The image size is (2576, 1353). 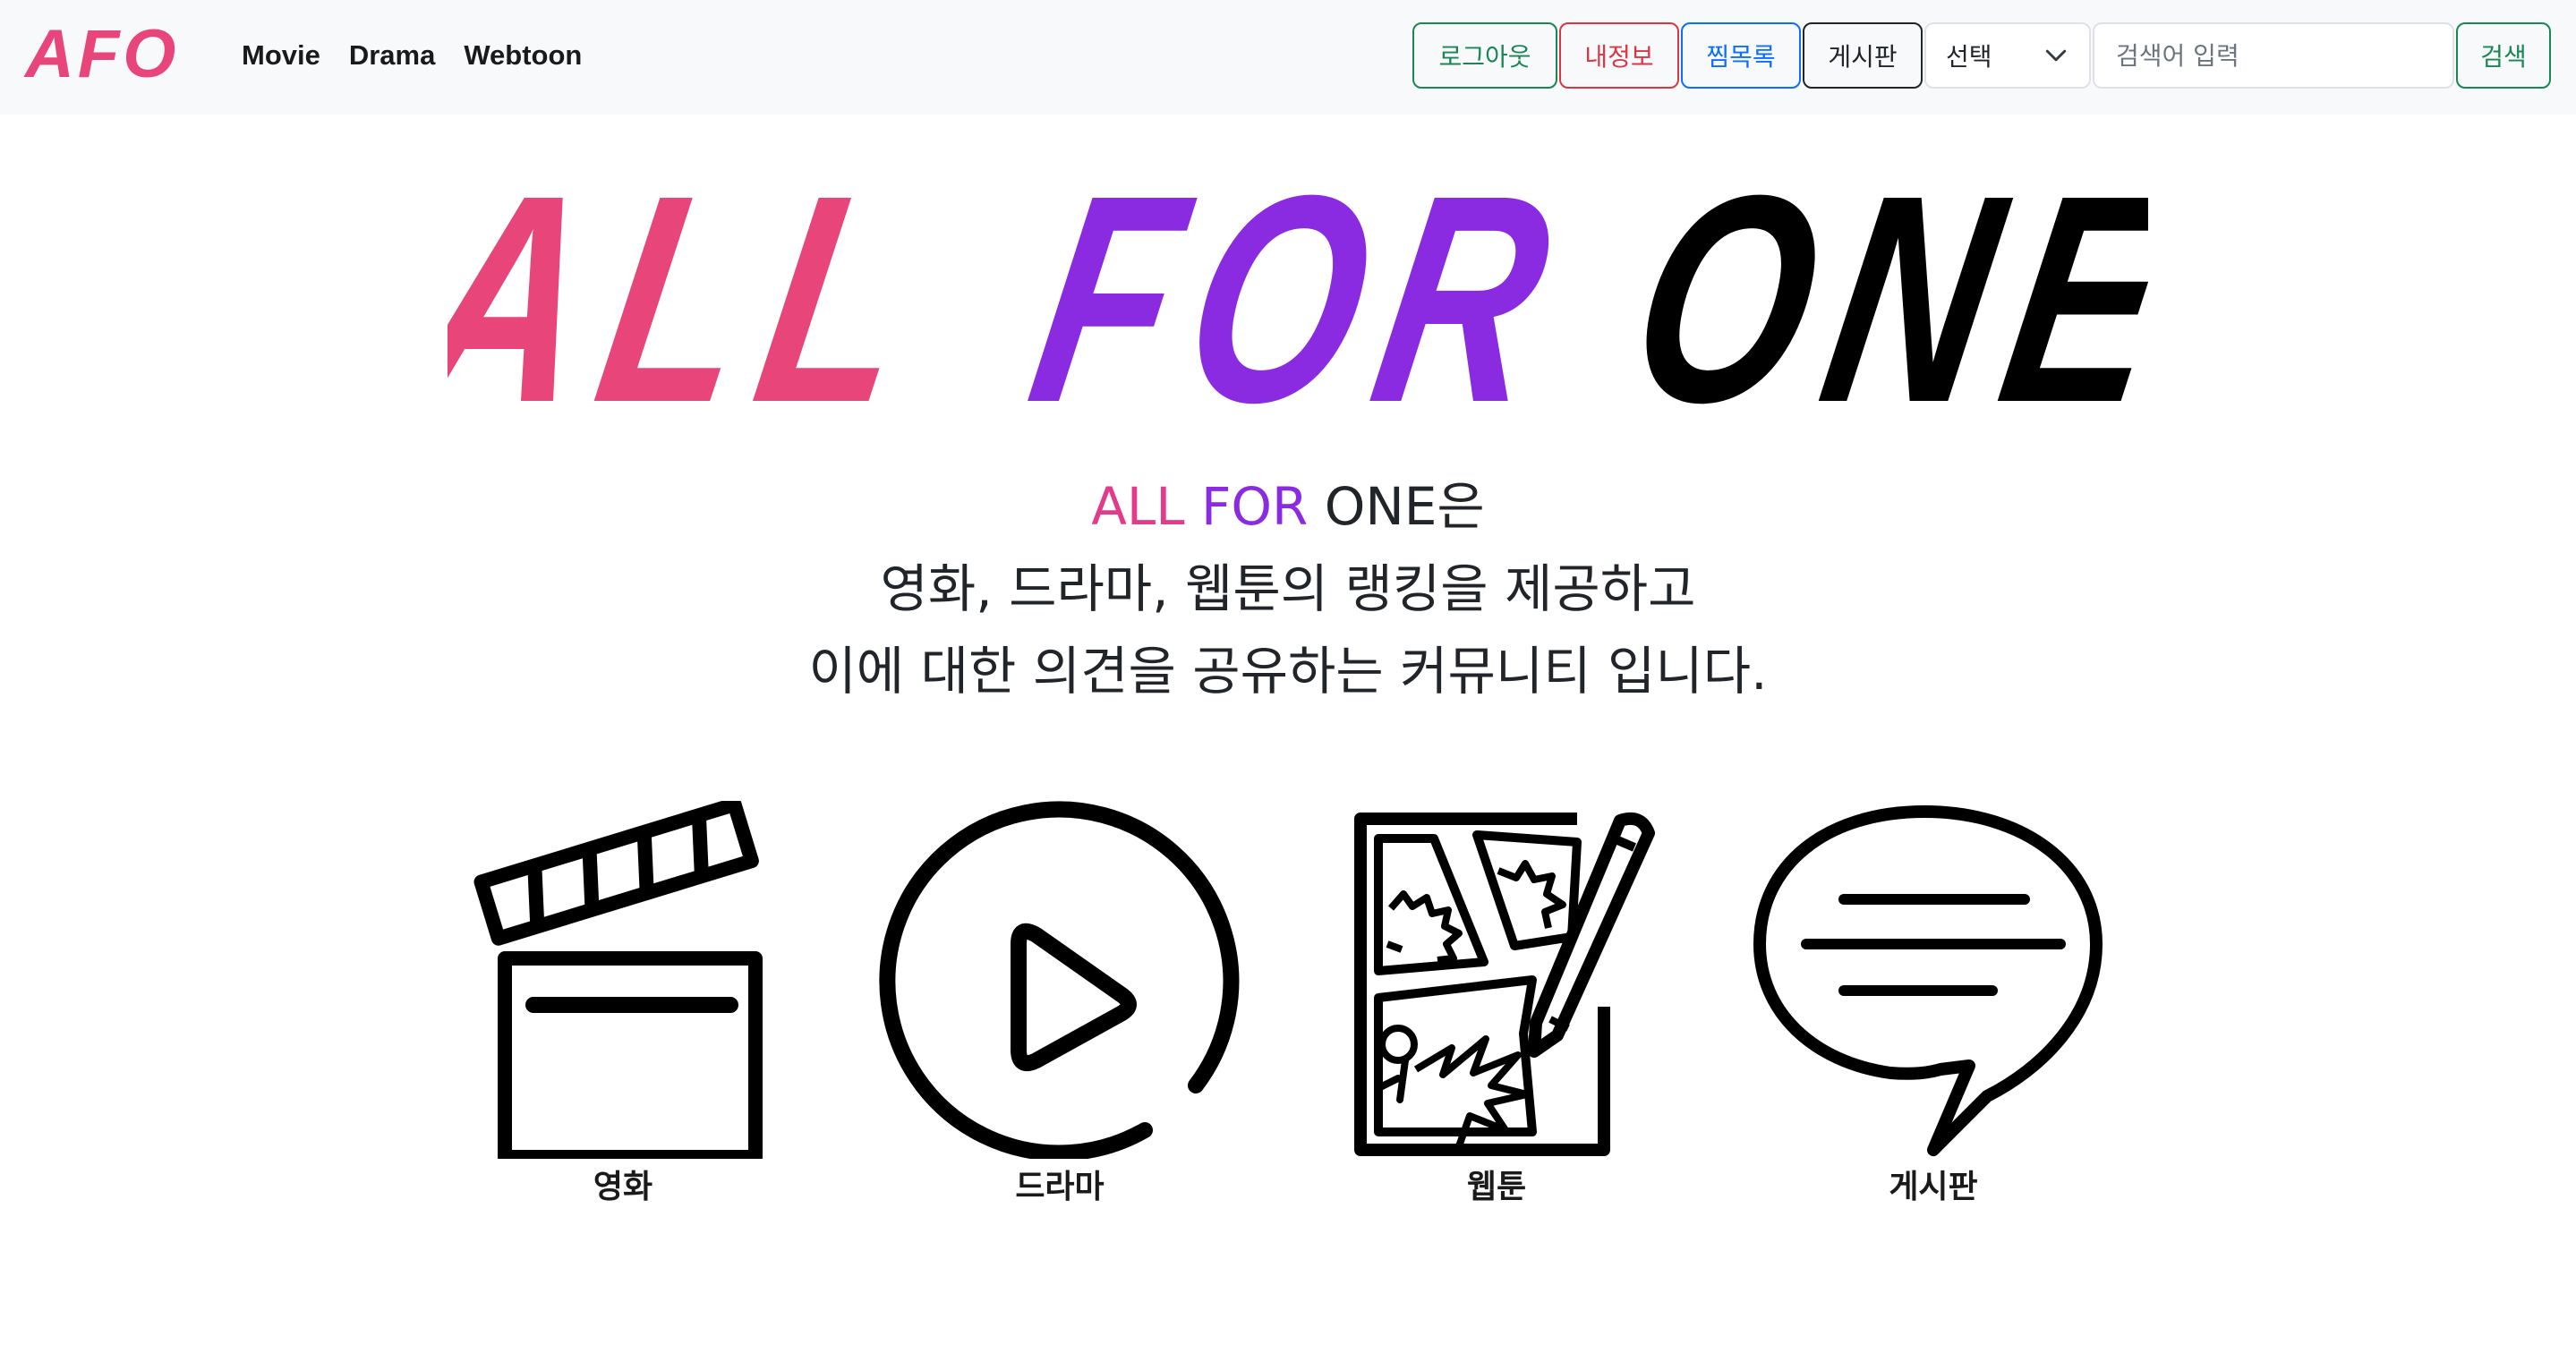 I want to click on intro-line-1: ALL FOR ONE은, so click(x=1288, y=506).